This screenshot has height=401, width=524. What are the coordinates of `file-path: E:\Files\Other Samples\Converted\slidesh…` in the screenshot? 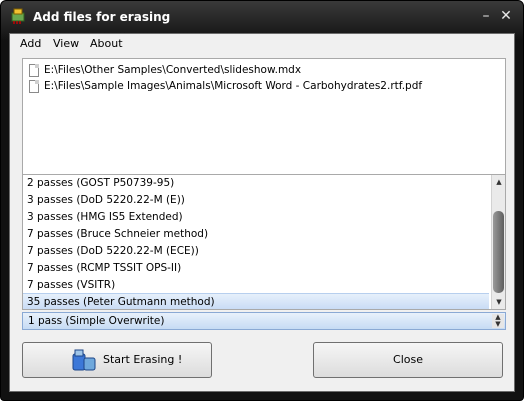 It's located at (173, 70).